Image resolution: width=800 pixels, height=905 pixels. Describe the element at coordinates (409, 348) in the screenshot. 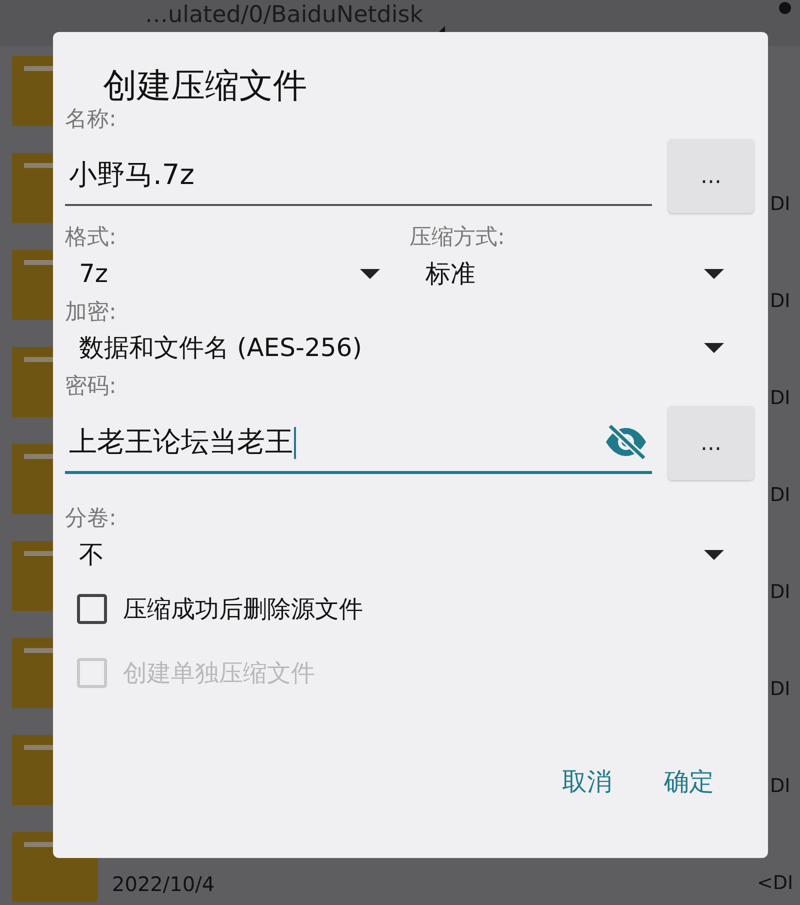

I see `dropdown: 数据和文件名 (AES-256)` at that location.